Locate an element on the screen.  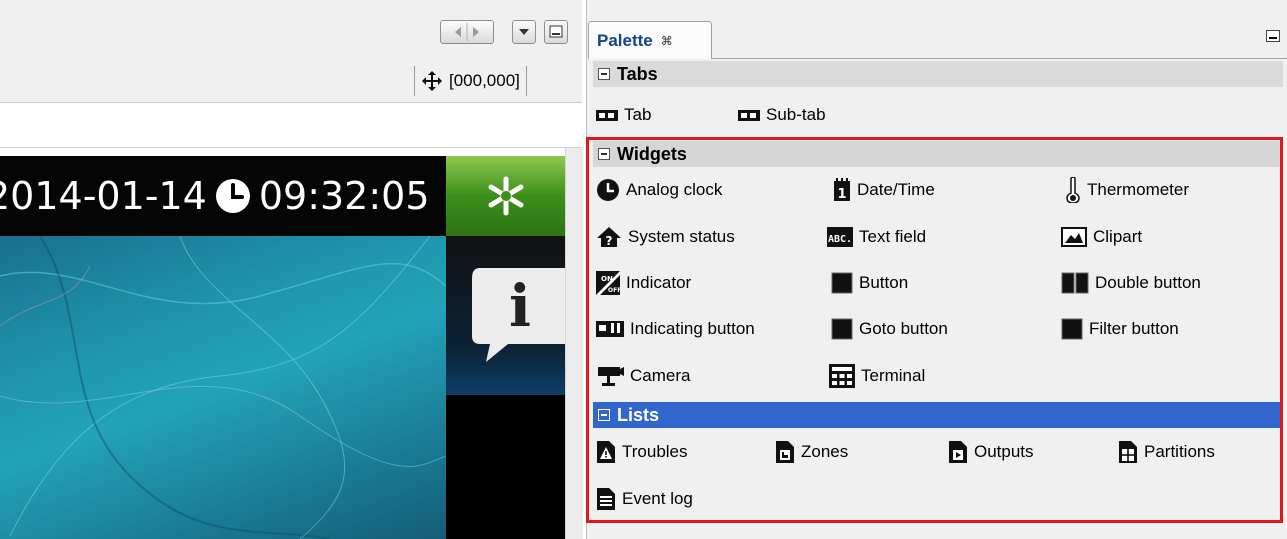
troubles-document-icon is located at coordinates (606, 452).